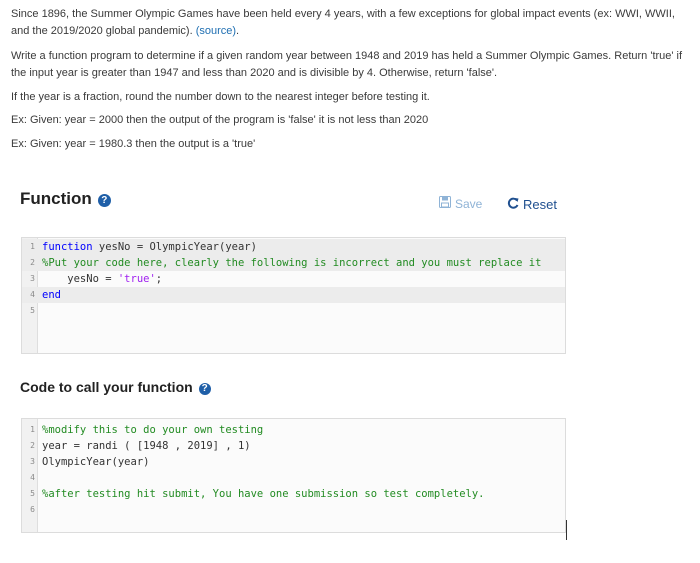  I want to click on code-line: 4, so click(293, 478).